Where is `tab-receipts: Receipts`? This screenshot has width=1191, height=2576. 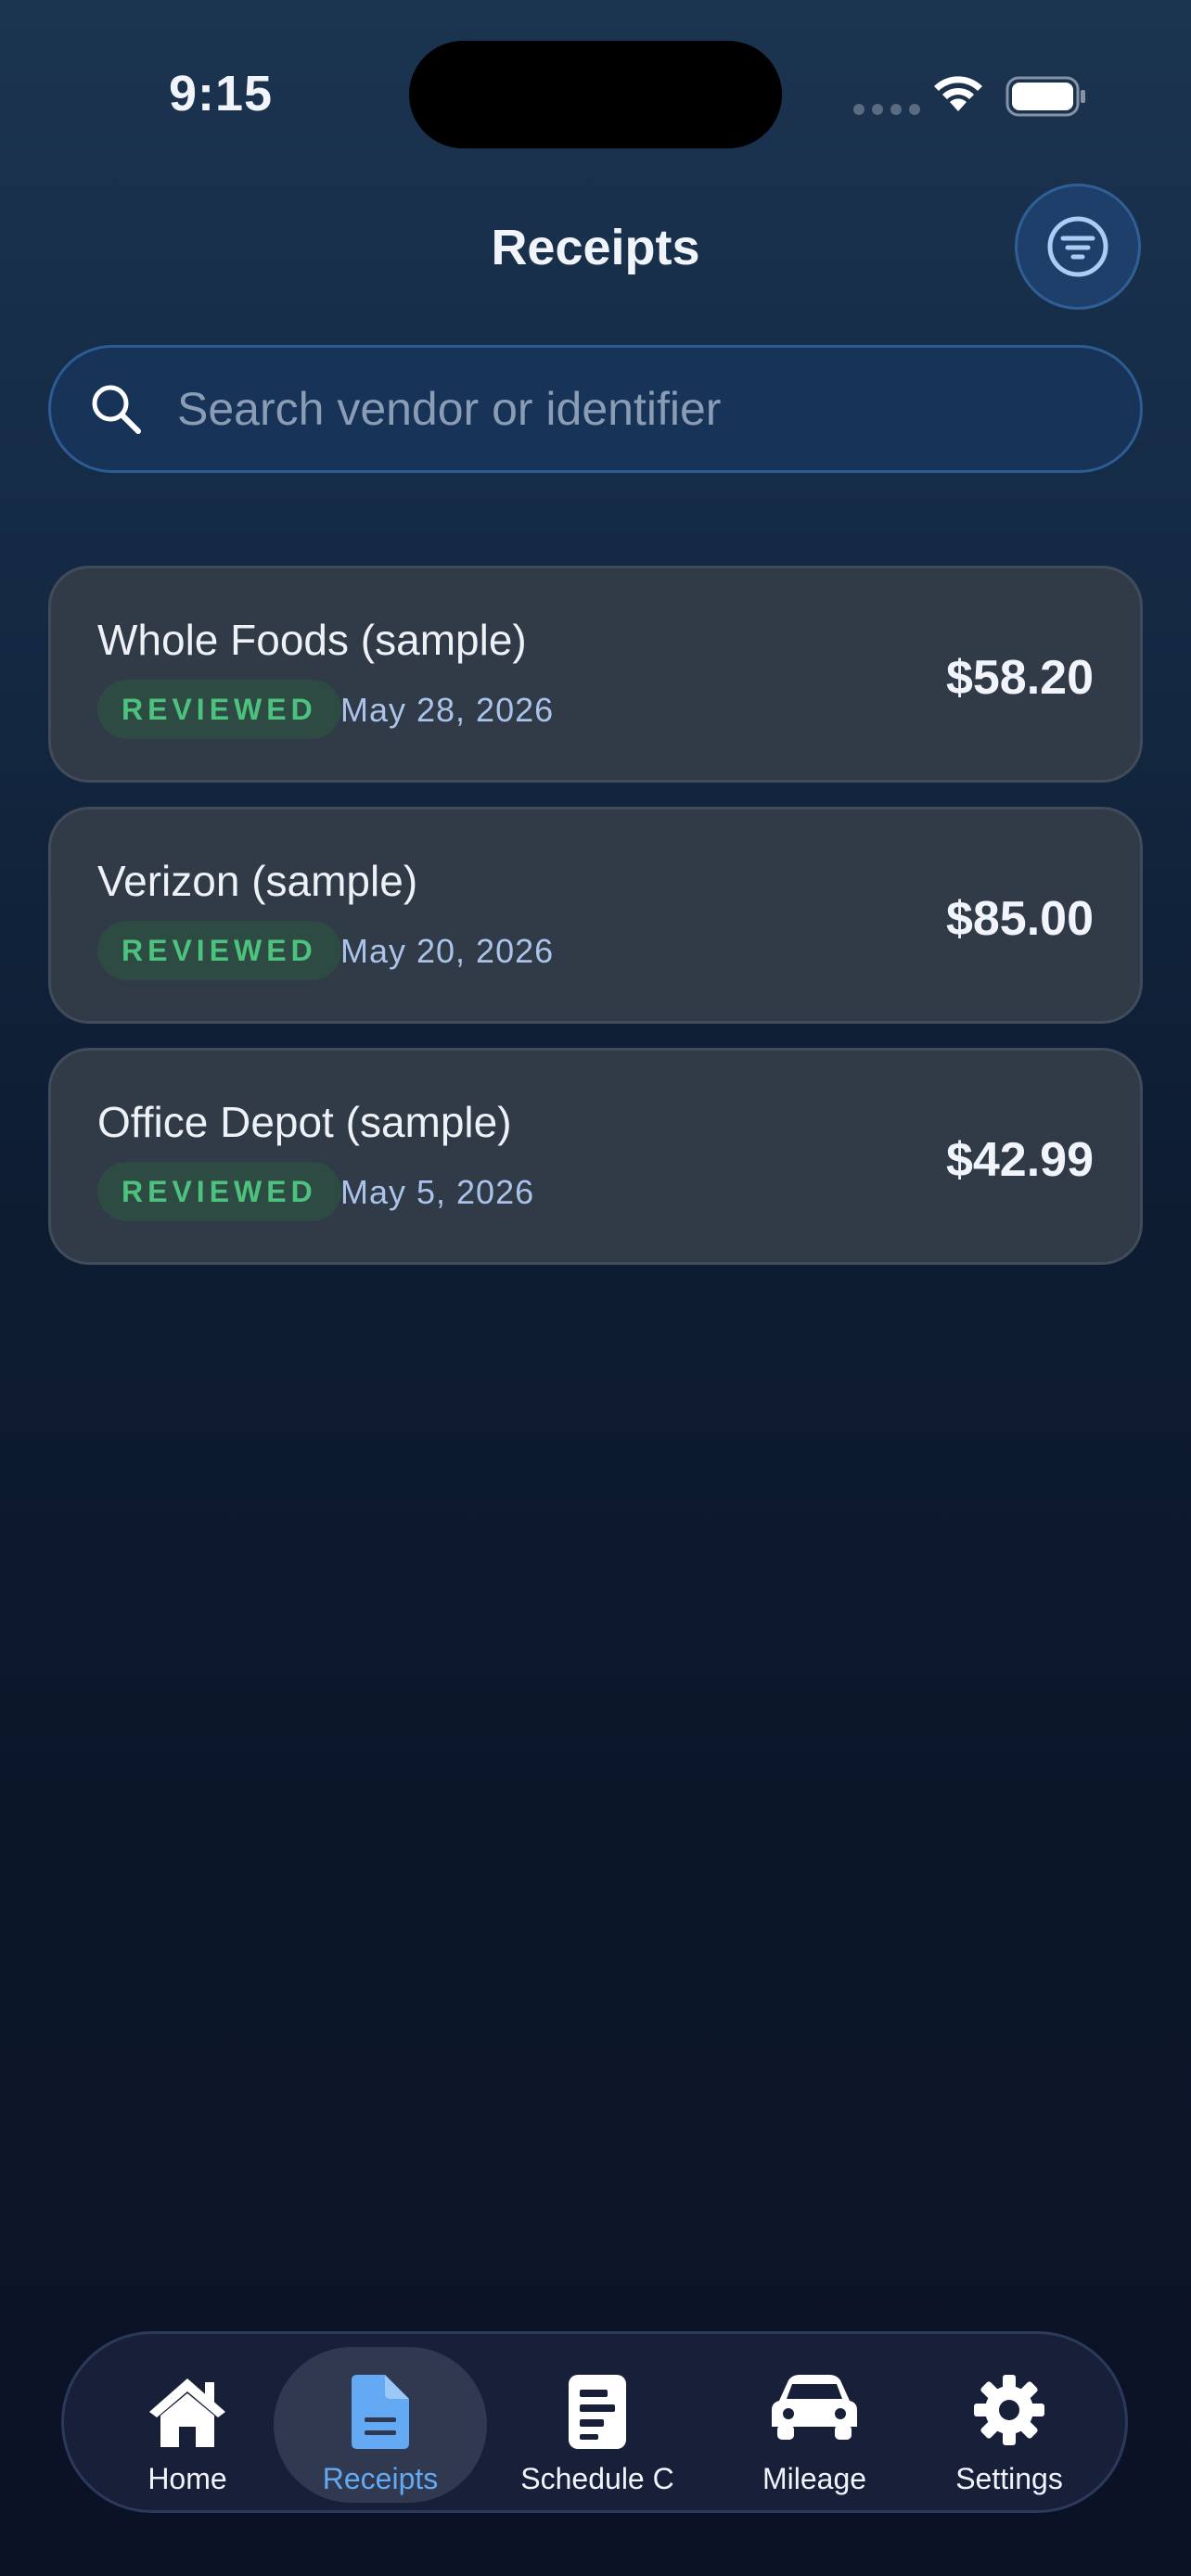 tab-receipts: Receipts is located at coordinates (380, 2425).